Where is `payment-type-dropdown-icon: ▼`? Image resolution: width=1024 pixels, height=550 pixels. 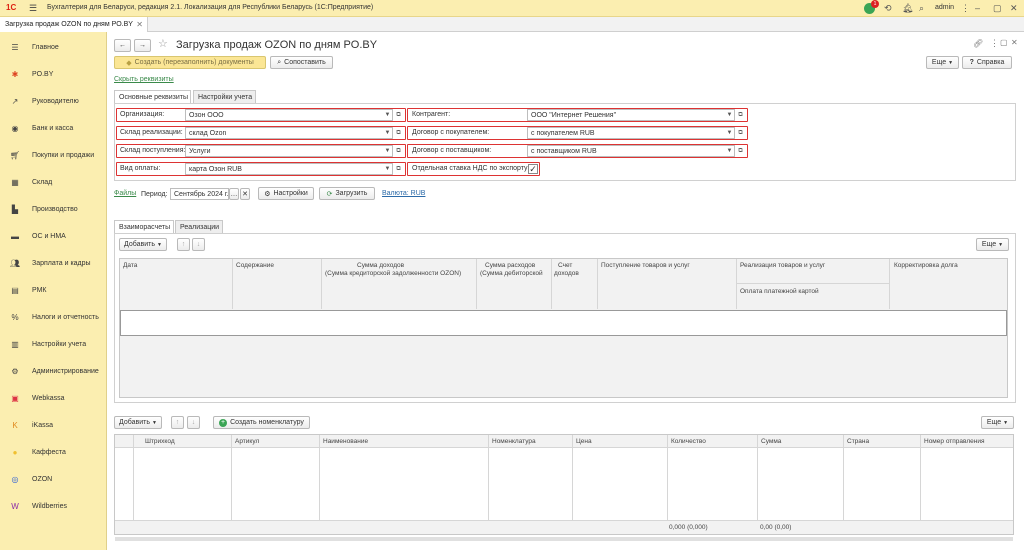 payment-type-dropdown-icon: ▼ is located at coordinates (387, 169).